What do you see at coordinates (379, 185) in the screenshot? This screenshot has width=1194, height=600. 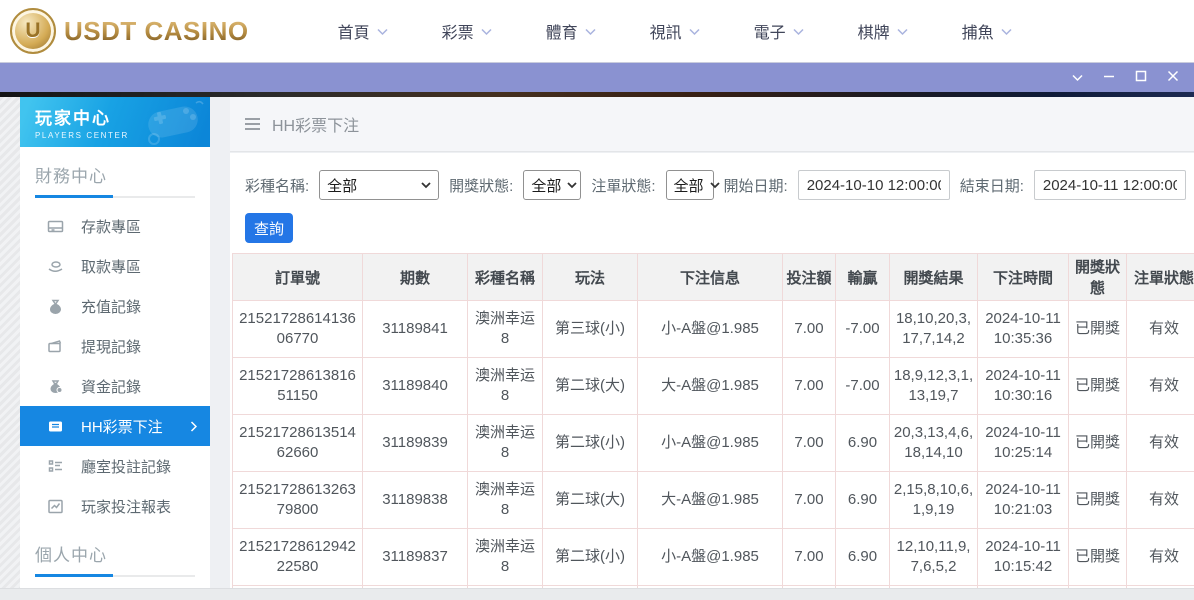 I see `lottery-name-select: 全部` at bounding box center [379, 185].